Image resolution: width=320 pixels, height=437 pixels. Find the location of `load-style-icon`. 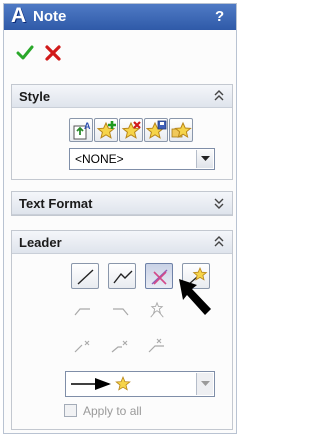

load-style-icon is located at coordinates (181, 130).